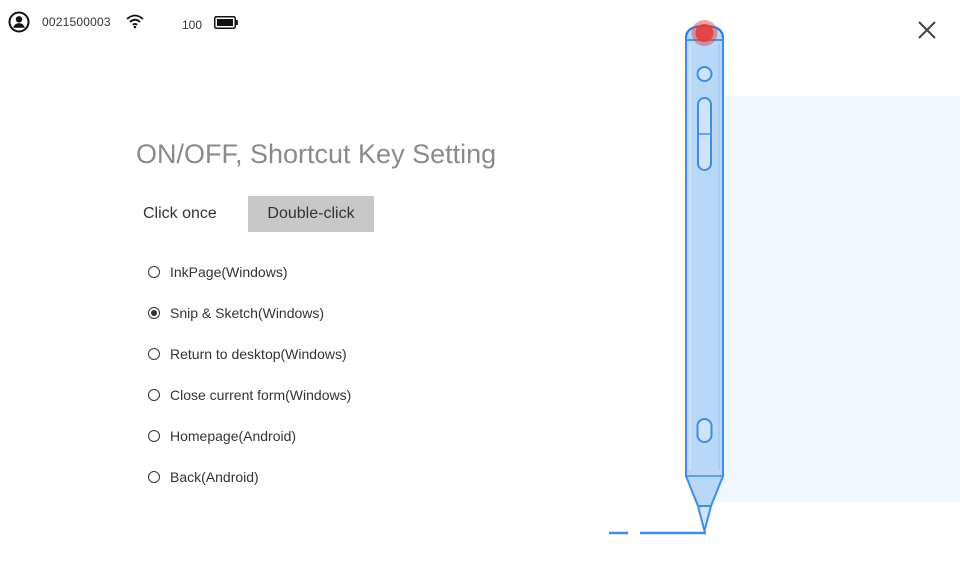 Image resolution: width=960 pixels, height=579 pixels. Describe the element at coordinates (258, 354) in the screenshot. I see `option-label: Return to desktop(Windows)` at that location.